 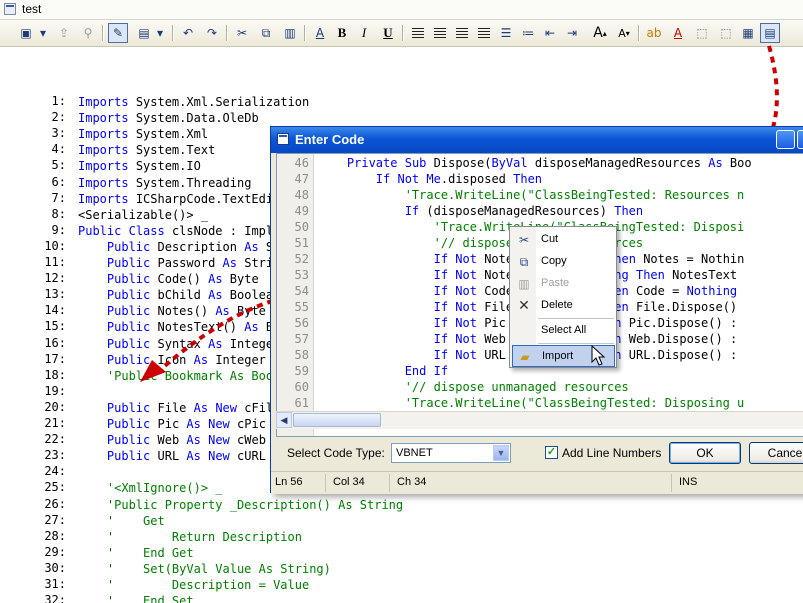 I want to click on justify-icon, so click(x=484, y=33).